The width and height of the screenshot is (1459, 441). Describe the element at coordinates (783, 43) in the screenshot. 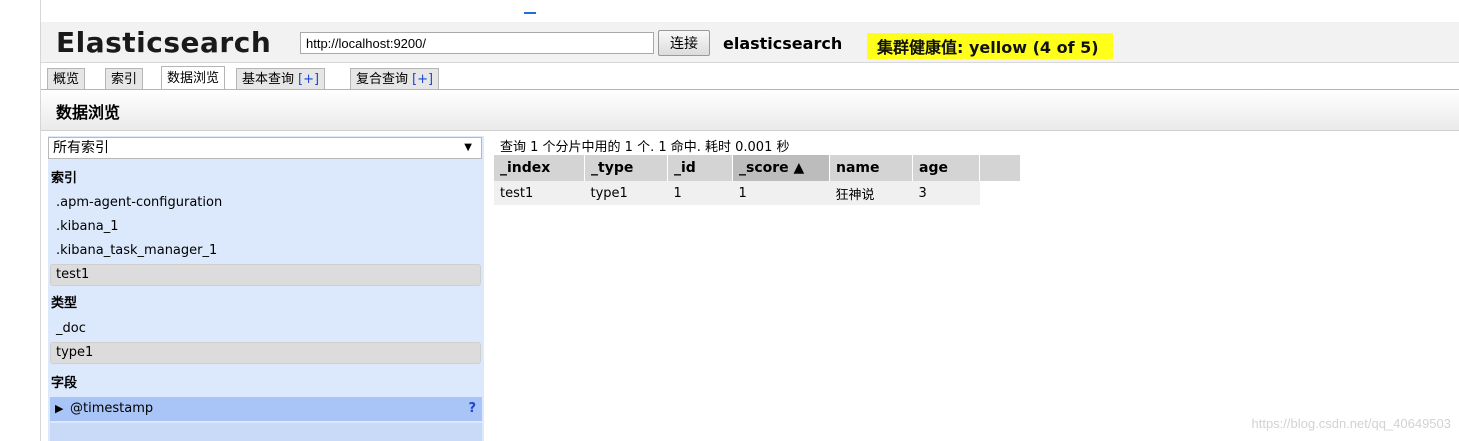

I see `cluster-name: elasticsearch` at that location.